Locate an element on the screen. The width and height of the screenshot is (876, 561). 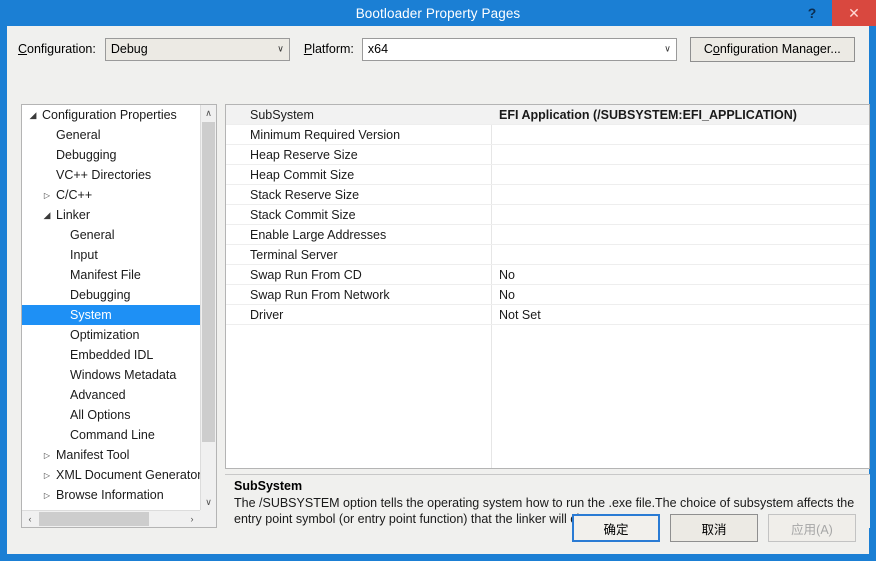
tree-item-label: Input is located at coordinates (84, 255).